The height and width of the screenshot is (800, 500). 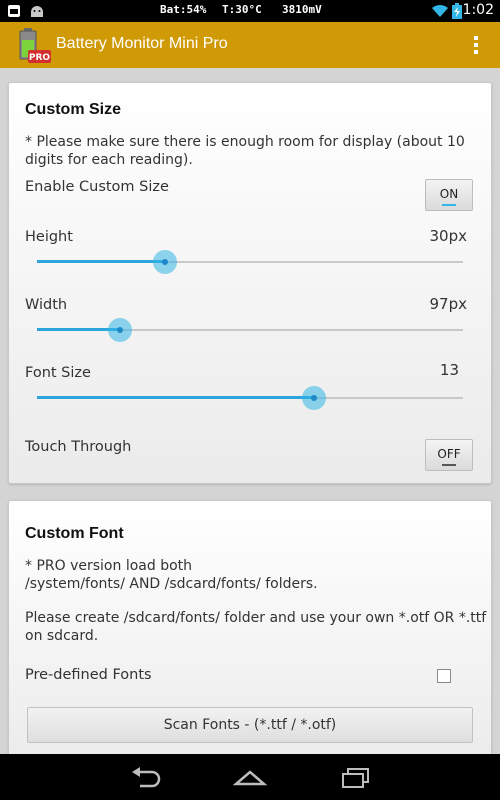 What do you see at coordinates (109, 566) in the screenshot?
I see `custom-font-note1-line1: * PRO version load both` at bounding box center [109, 566].